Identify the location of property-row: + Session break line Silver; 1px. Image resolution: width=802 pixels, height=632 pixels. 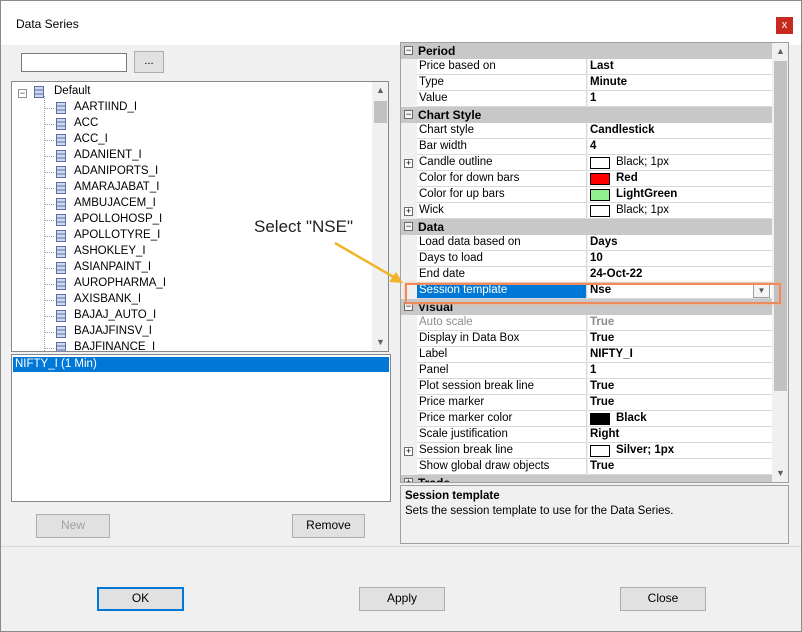
(587, 451).